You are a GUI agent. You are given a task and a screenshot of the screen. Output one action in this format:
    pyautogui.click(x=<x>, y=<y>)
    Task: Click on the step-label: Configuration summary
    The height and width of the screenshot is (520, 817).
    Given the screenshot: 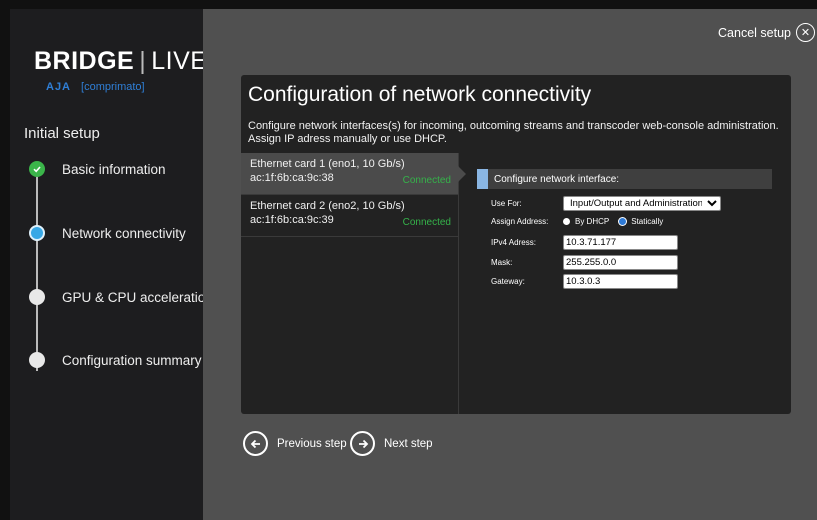 What is the action you would take?
    pyautogui.click(x=132, y=360)
    